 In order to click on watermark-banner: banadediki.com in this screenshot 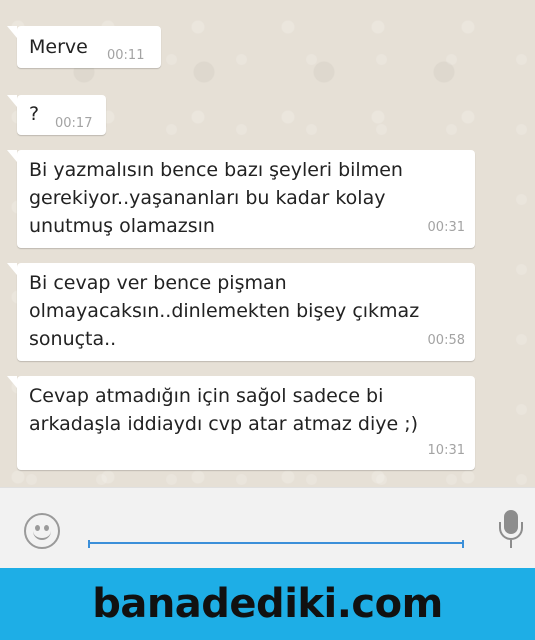, I will do `click(267, 604)`.